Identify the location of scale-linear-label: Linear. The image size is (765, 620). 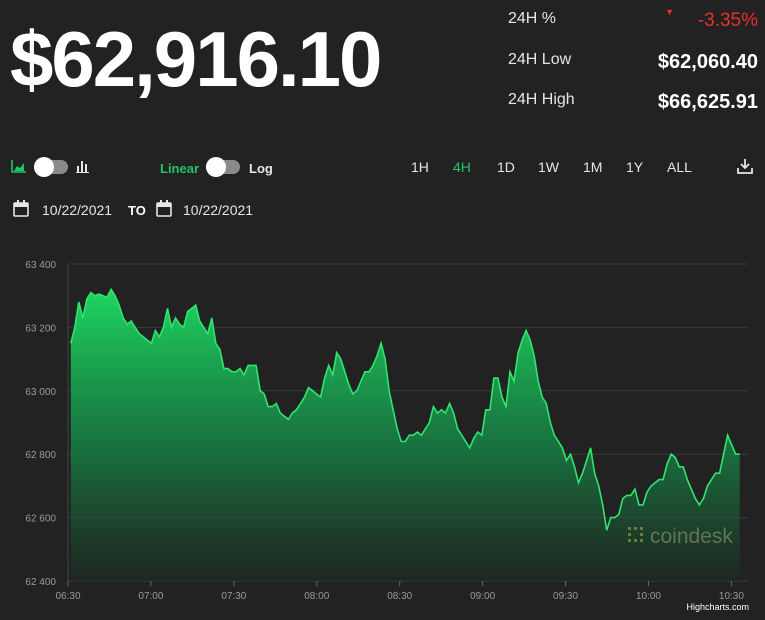
(179, 168).